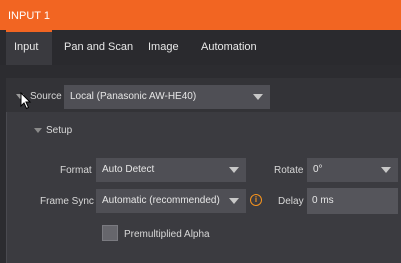  Describe the element at coordinates (29, 16) in the screenshot. I see `window-title: INPUT 1` at that location.